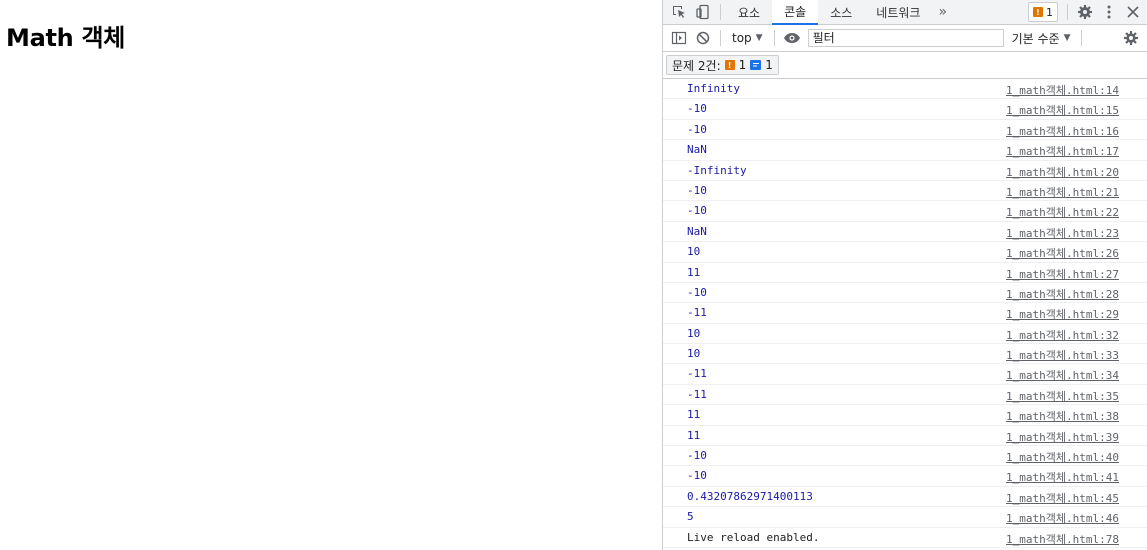  I want to click on console-log-source-link: 1_math객체.html:39, so click(1062, 437).